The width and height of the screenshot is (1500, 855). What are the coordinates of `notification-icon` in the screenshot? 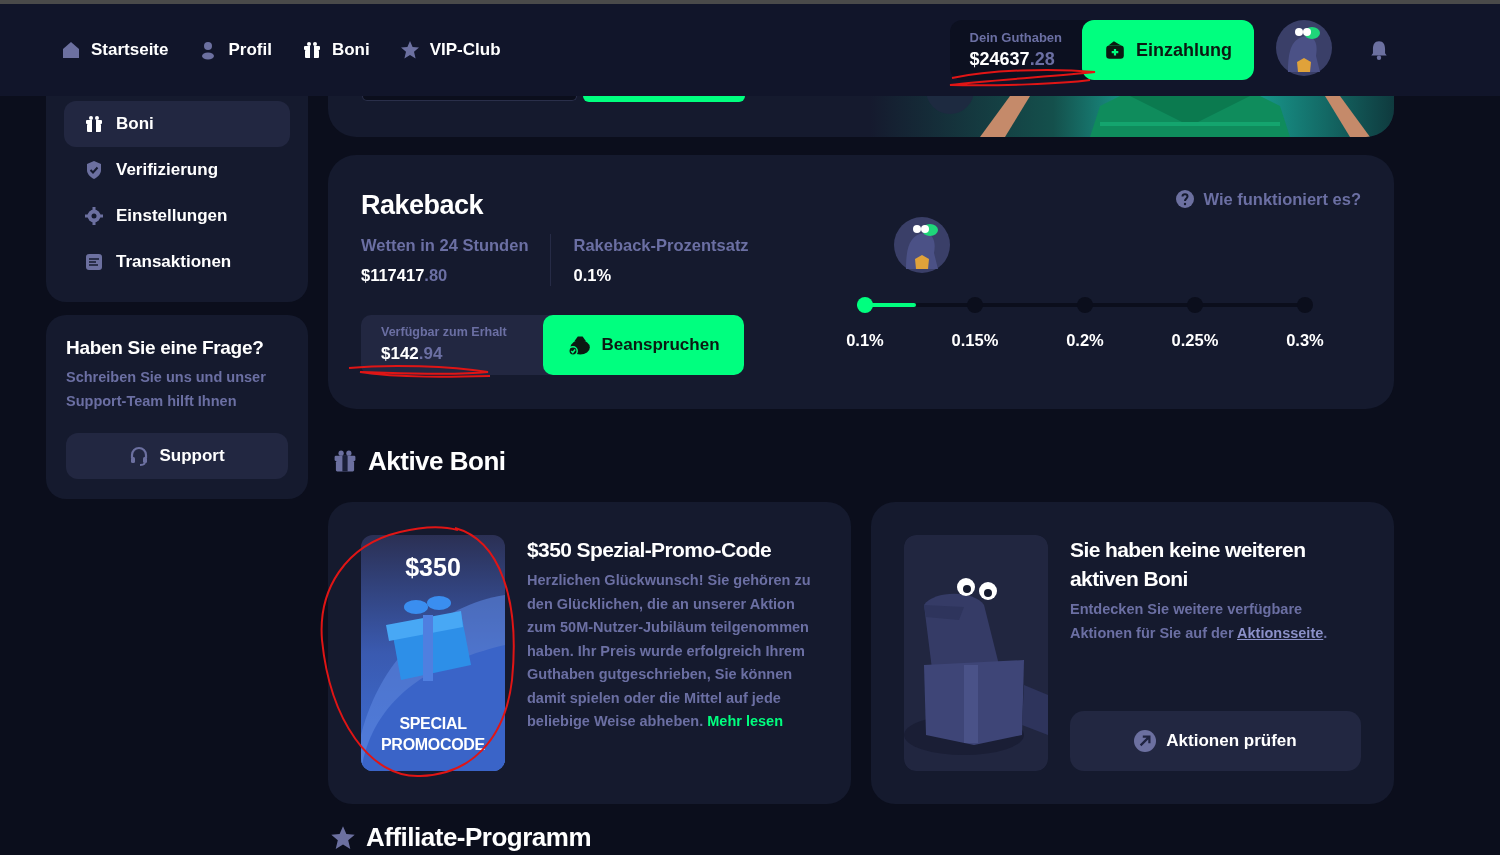 It's located at (1379, 50).